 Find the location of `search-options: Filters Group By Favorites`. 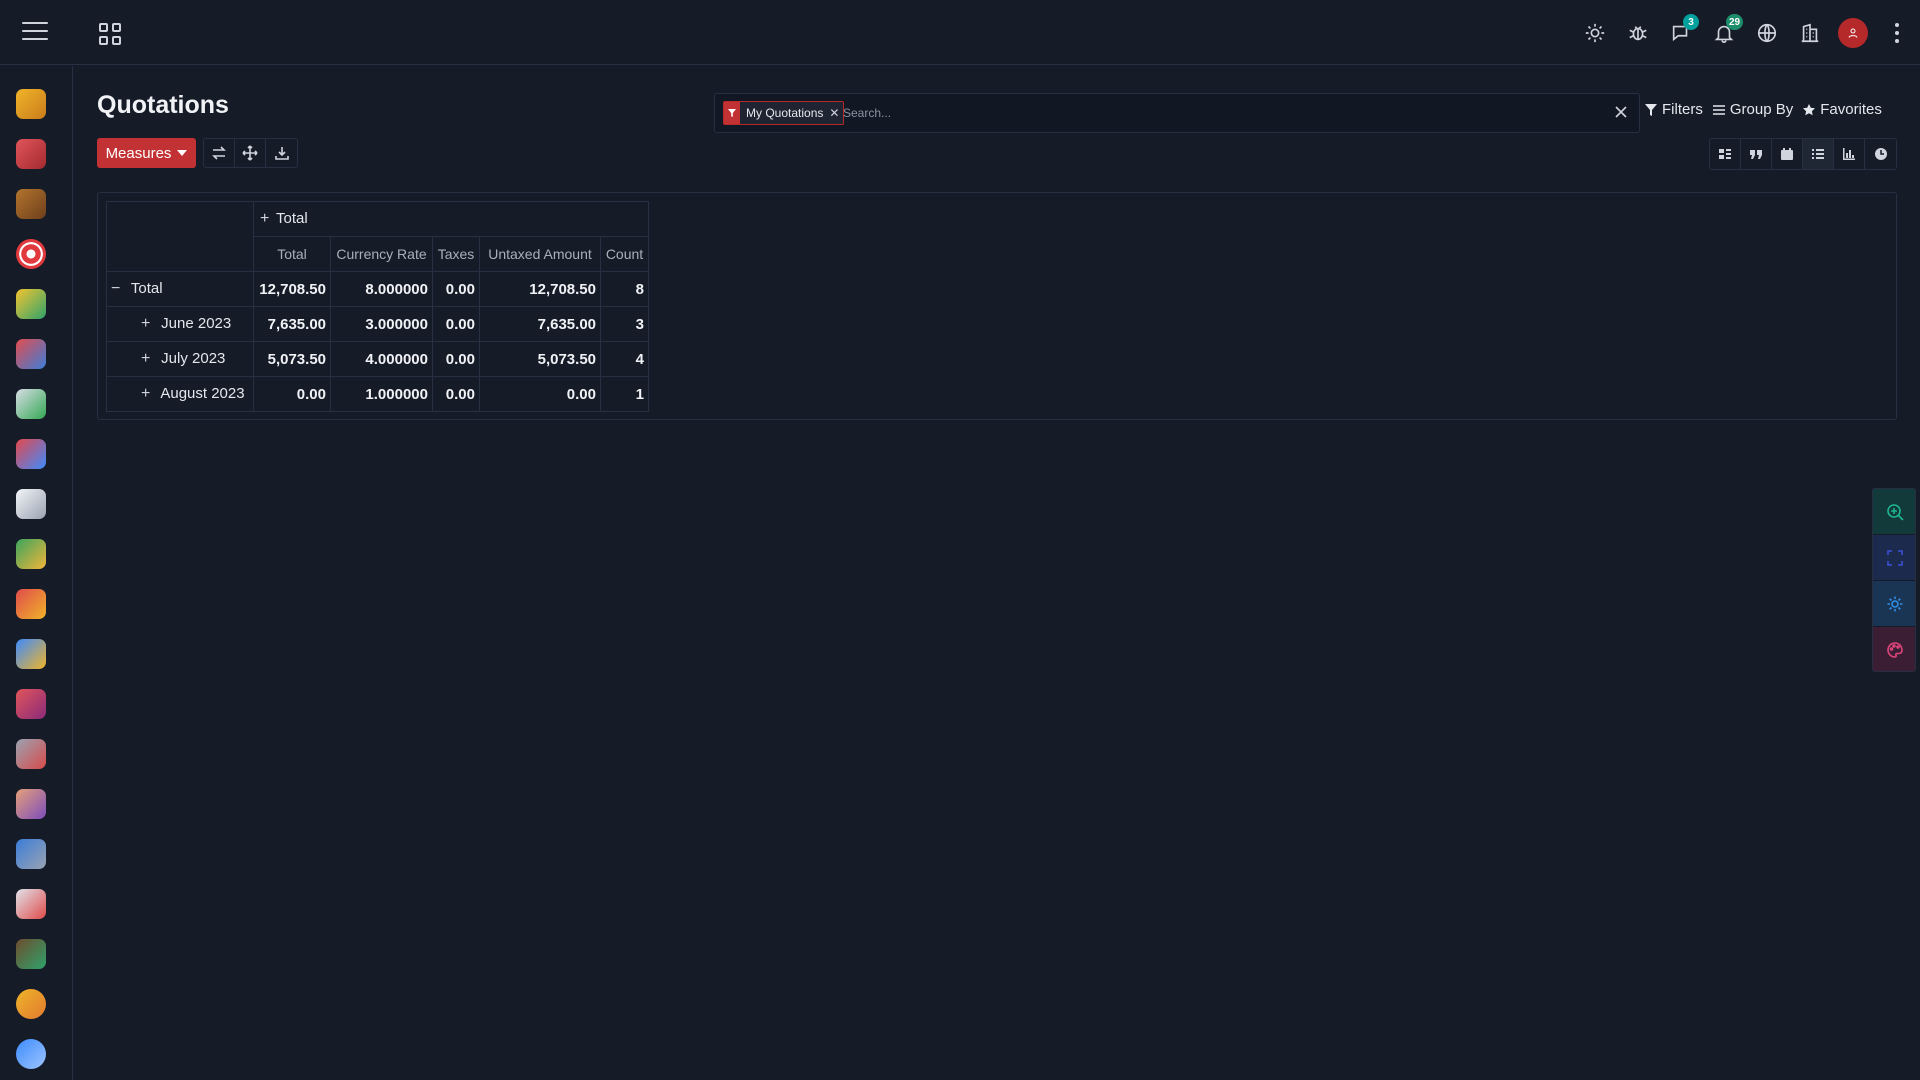

search-options: Filters Group By Favorites is located at coordinates (1763, 109).